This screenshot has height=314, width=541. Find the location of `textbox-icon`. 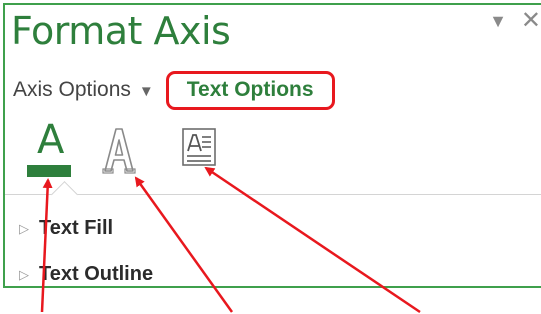

textbox-icon is located at coordinates (199, 148).